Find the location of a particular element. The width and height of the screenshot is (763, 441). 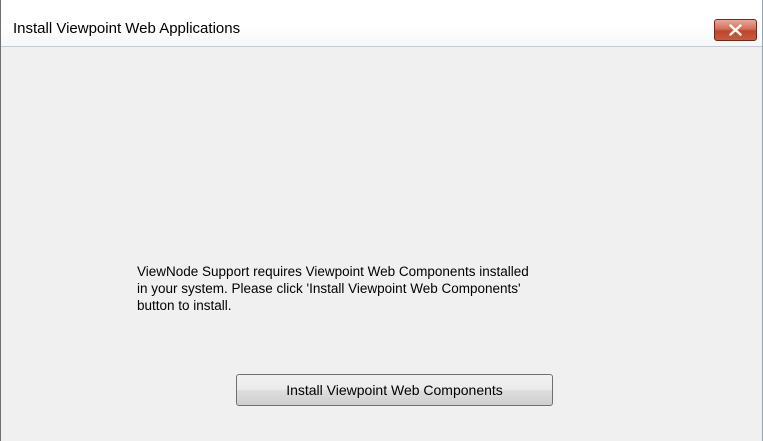

close-icon is located at coordinates (735, 30).